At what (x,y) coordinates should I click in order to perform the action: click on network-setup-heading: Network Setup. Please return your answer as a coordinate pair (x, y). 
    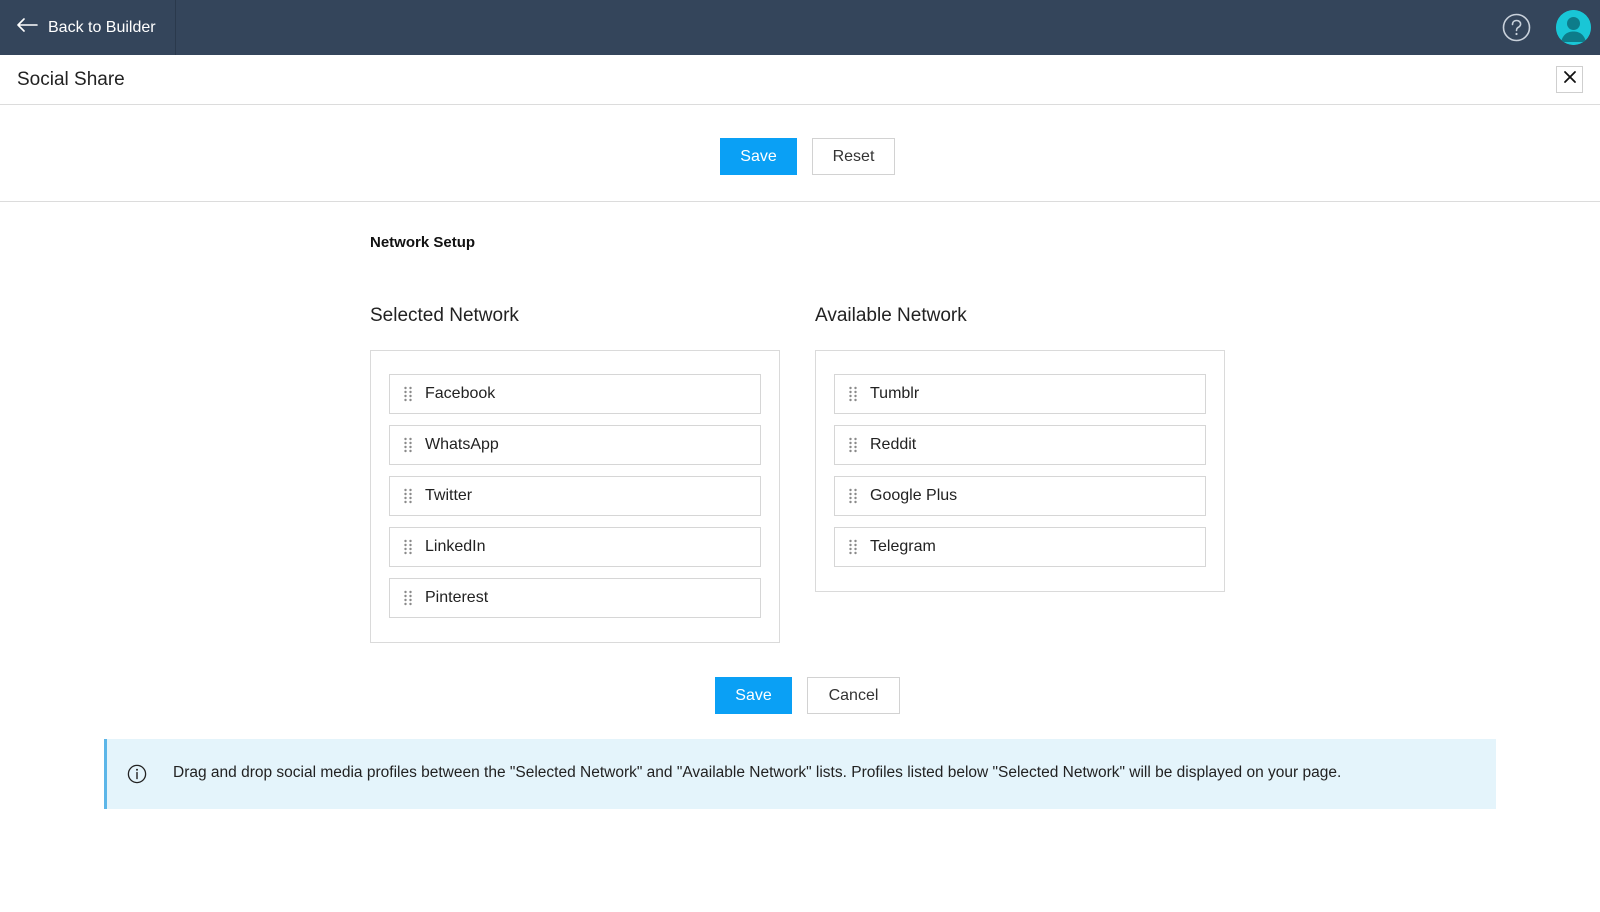
    Looking at the image, I should click on (423, 242).